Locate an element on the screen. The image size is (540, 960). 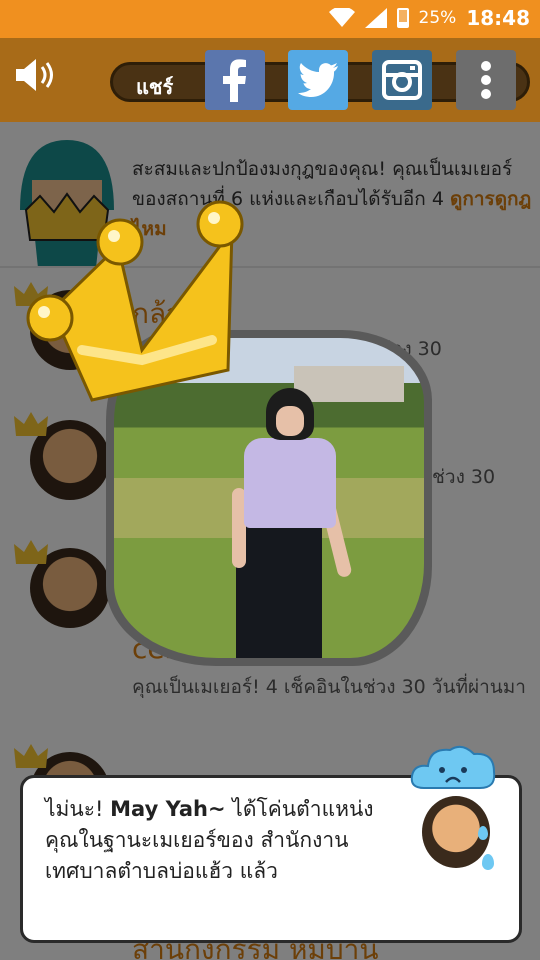
more-vertical-icon is located at coordinates (486, 80).